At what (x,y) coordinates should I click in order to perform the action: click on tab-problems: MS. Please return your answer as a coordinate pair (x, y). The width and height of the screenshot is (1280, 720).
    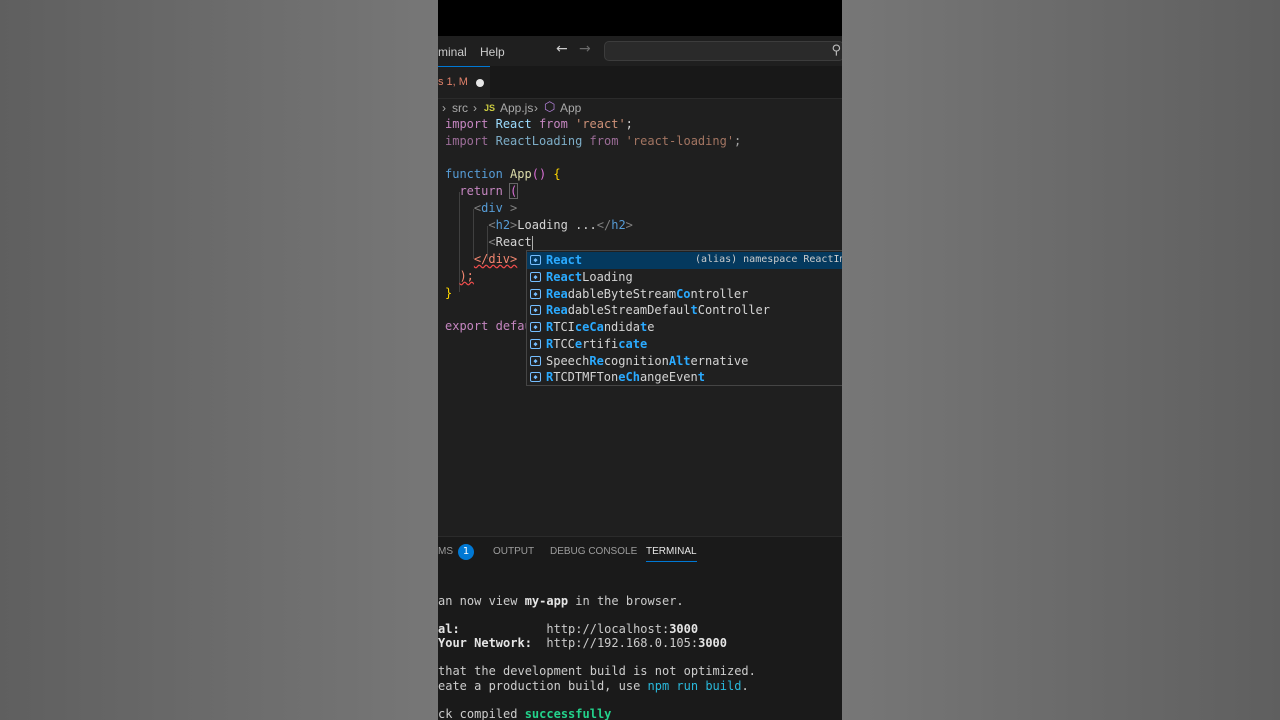
    Looking at the image, I should click on (445, 551).